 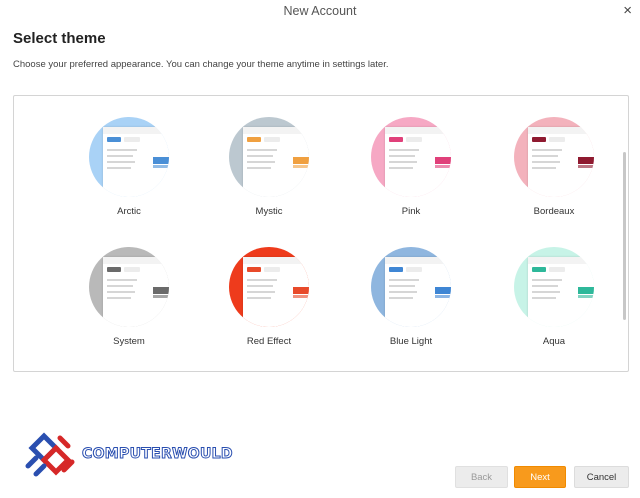 I want to click on panel-scrollbar, so click(x=624, y=236).